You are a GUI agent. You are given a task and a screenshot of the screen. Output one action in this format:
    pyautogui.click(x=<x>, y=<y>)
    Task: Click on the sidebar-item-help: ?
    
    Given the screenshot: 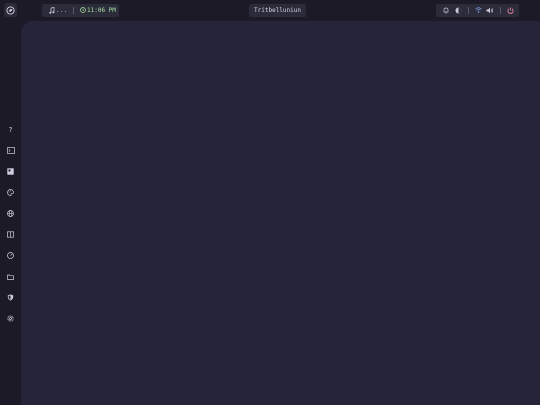 What is the action you would take?
    pyautogui.click(x=10, y=129)
    